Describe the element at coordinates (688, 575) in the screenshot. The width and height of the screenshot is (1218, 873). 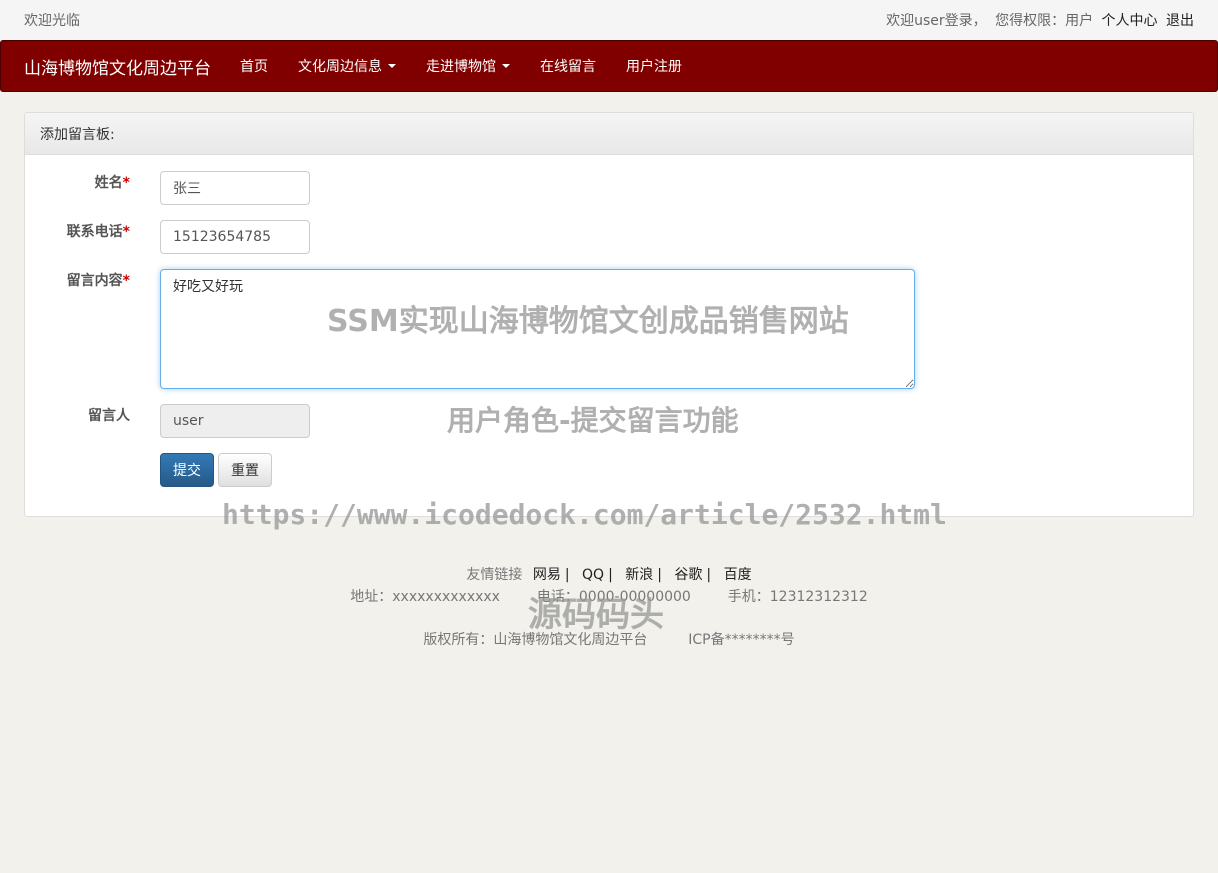
I see `link-google: 谷歌` at that location.